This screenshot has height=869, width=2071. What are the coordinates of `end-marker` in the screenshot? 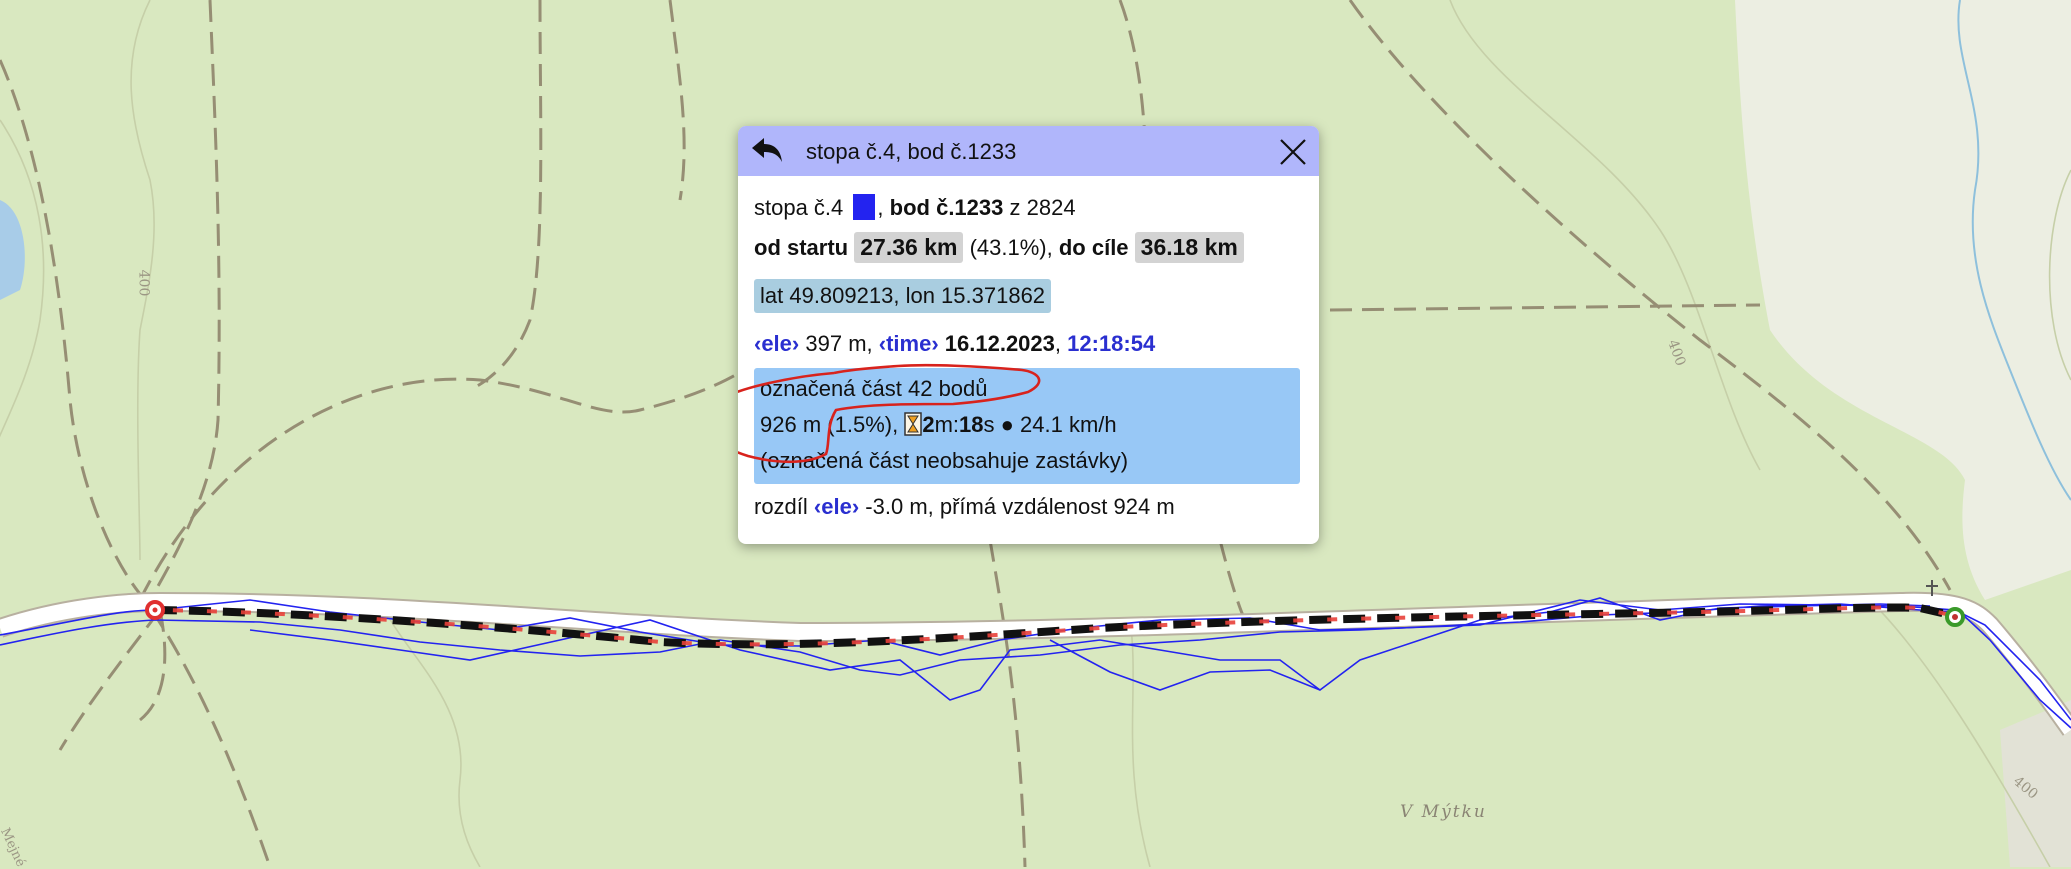 It's located at (1955, 617).